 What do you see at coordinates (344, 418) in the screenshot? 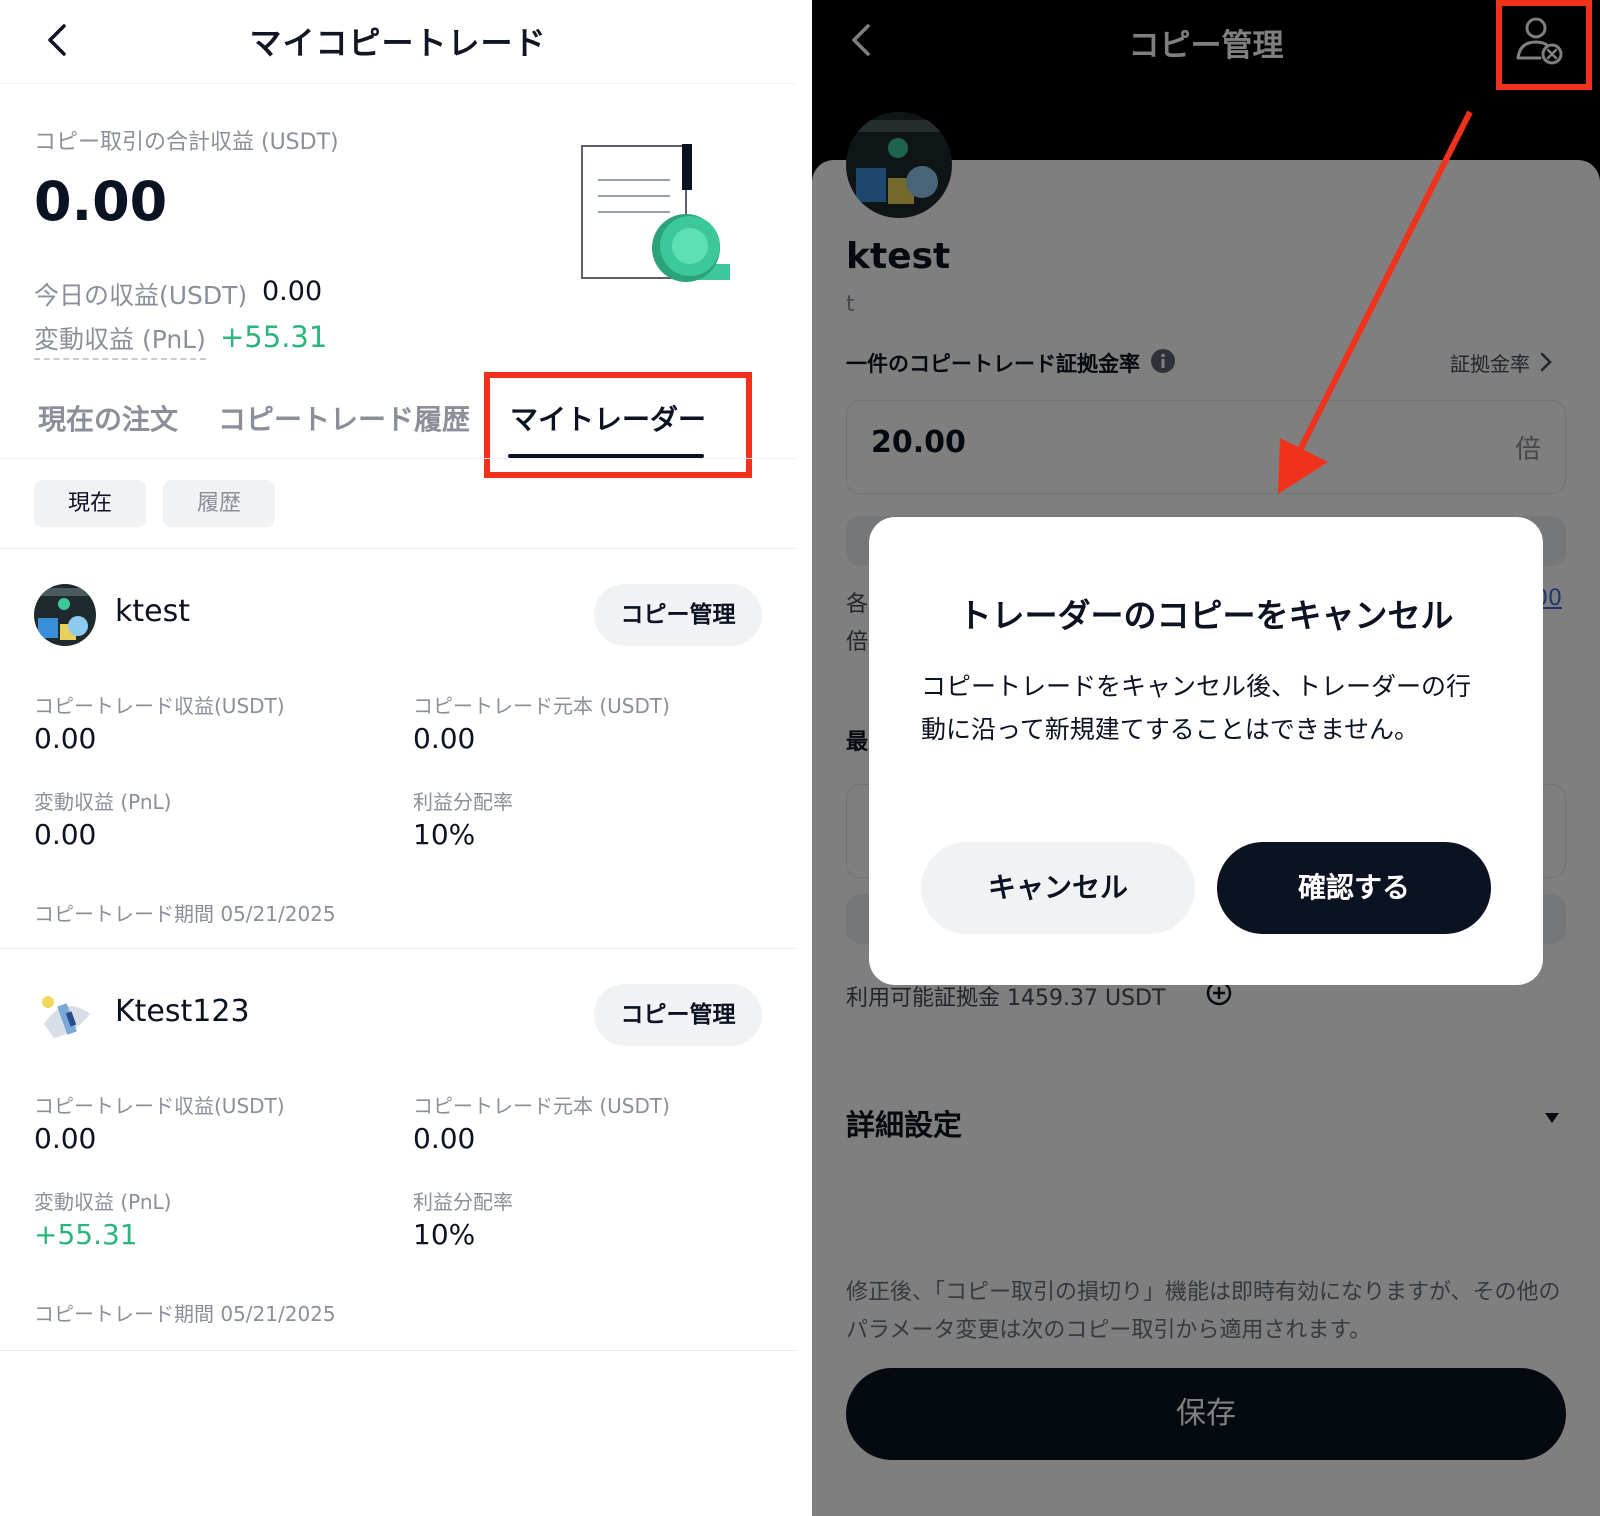
I see `tab-copy-history: コピートレード履歴` at bounding box center [344, 418].